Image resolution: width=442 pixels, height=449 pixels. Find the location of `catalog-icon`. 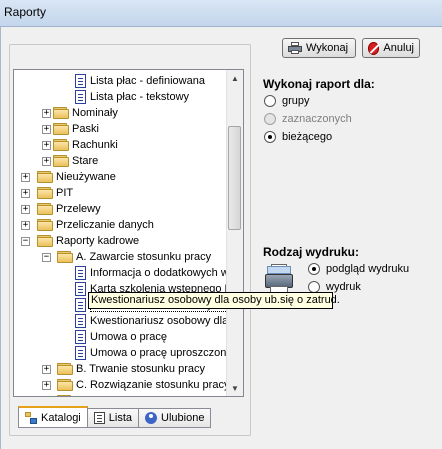

catalog-icon is located at coordinates (31, 417).